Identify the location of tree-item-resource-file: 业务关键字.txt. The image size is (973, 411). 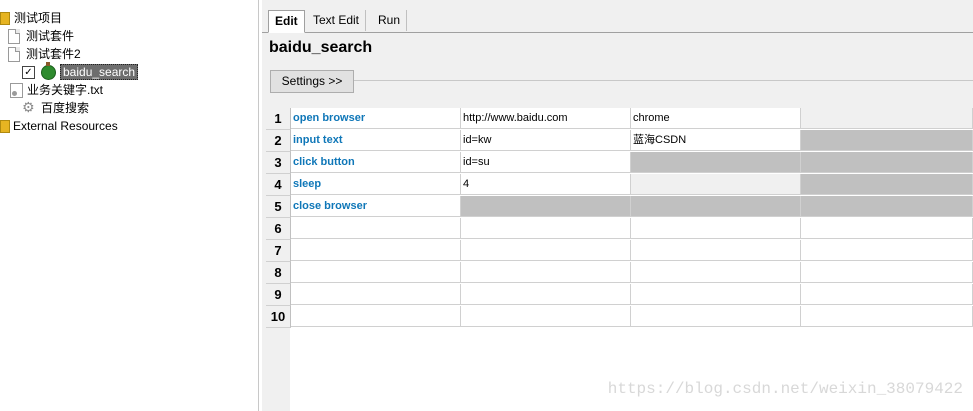
(56, 90).